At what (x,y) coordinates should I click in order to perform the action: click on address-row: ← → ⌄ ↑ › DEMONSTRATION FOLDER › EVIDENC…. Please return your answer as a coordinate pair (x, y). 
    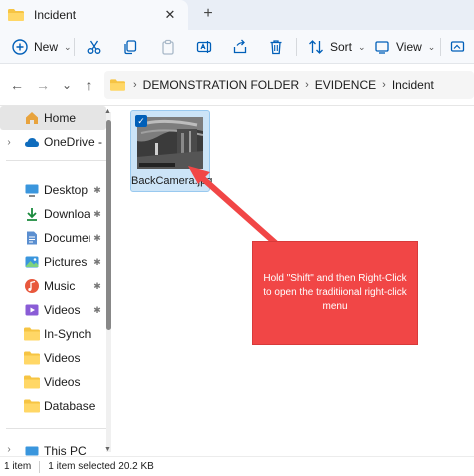
    Looking at the image, I should click on (237, 85).